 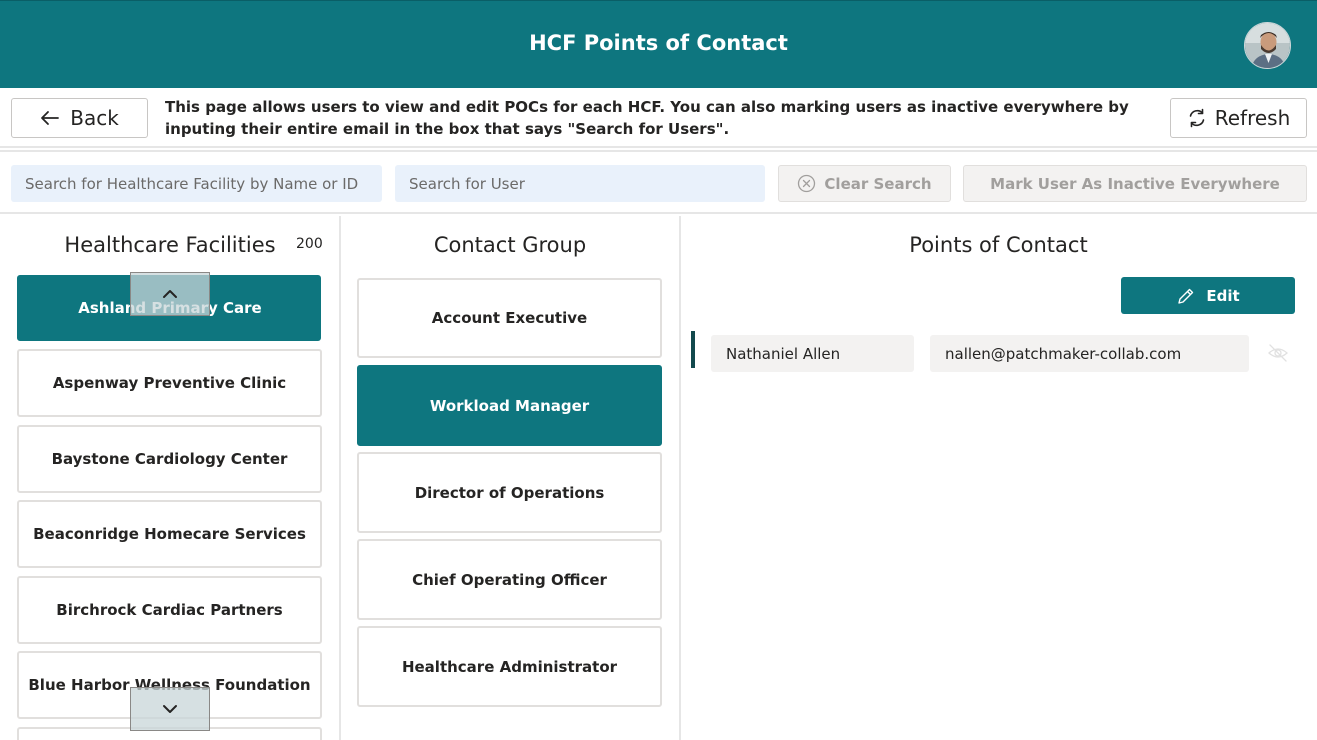 I want to click on edit-button: Edit, so click(x=1208, y=295).